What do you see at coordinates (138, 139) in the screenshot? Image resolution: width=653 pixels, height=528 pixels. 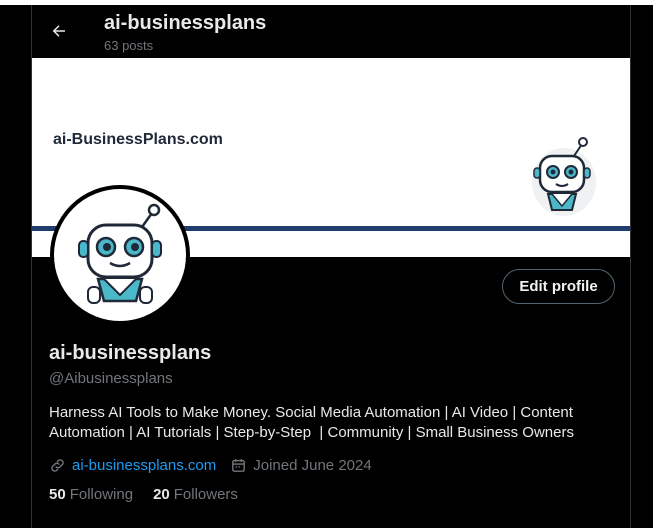 I see `banner-text: ai-BusinessPlans.com` at bounding box center [138, 139].